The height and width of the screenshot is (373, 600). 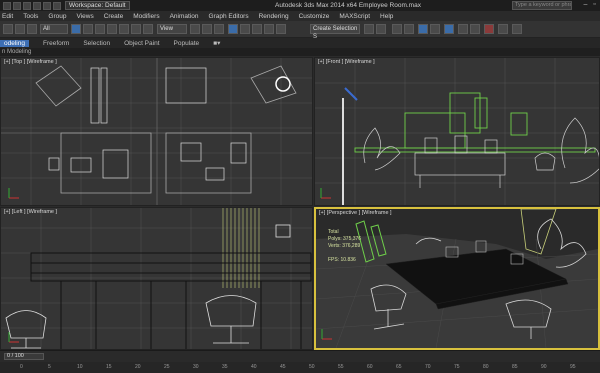 What do you see at coordinates (30, 212) in the screenshot?
I see `viewport-left-label: [+] [Left ] [Wireframe ]` at bounding box center [30, 212].